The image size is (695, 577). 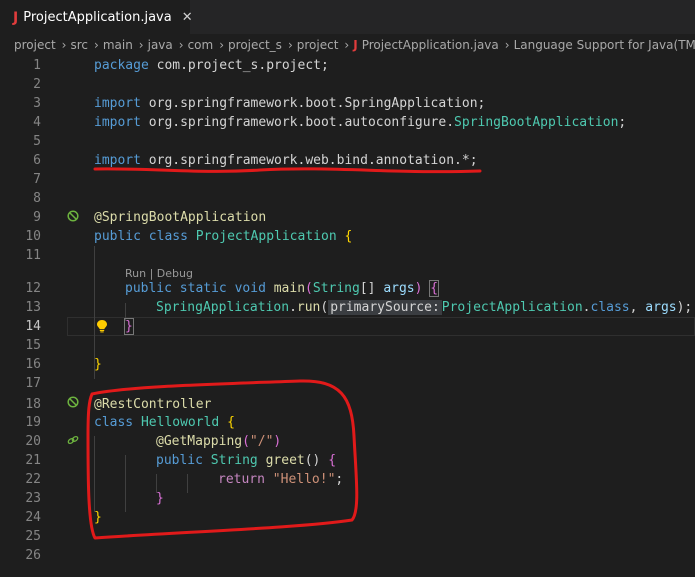 I want to click on line-number: 24, so click(x=33, y=517).